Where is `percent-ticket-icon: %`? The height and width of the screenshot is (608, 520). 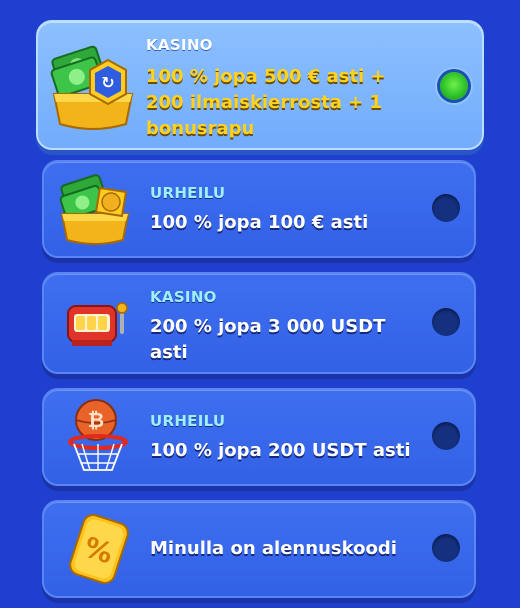 percent-ticket-icon: % is located at coordinates (99, 549).